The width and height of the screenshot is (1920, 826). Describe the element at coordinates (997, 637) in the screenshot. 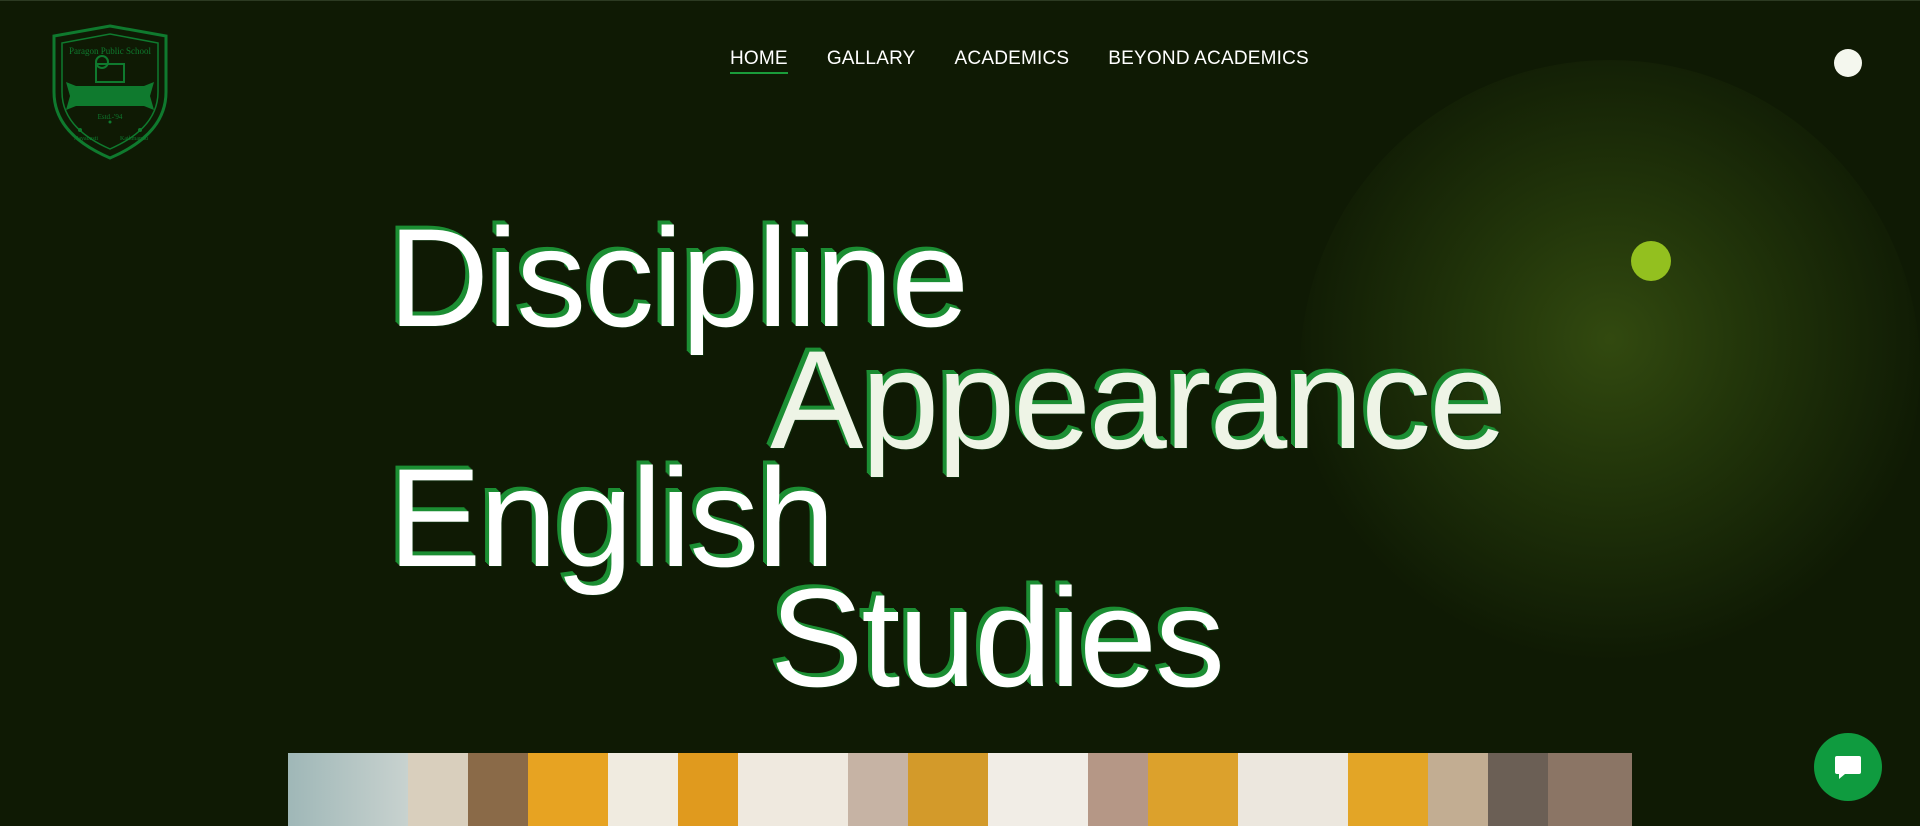

I see `hero-word-studies: Studies` at that location.